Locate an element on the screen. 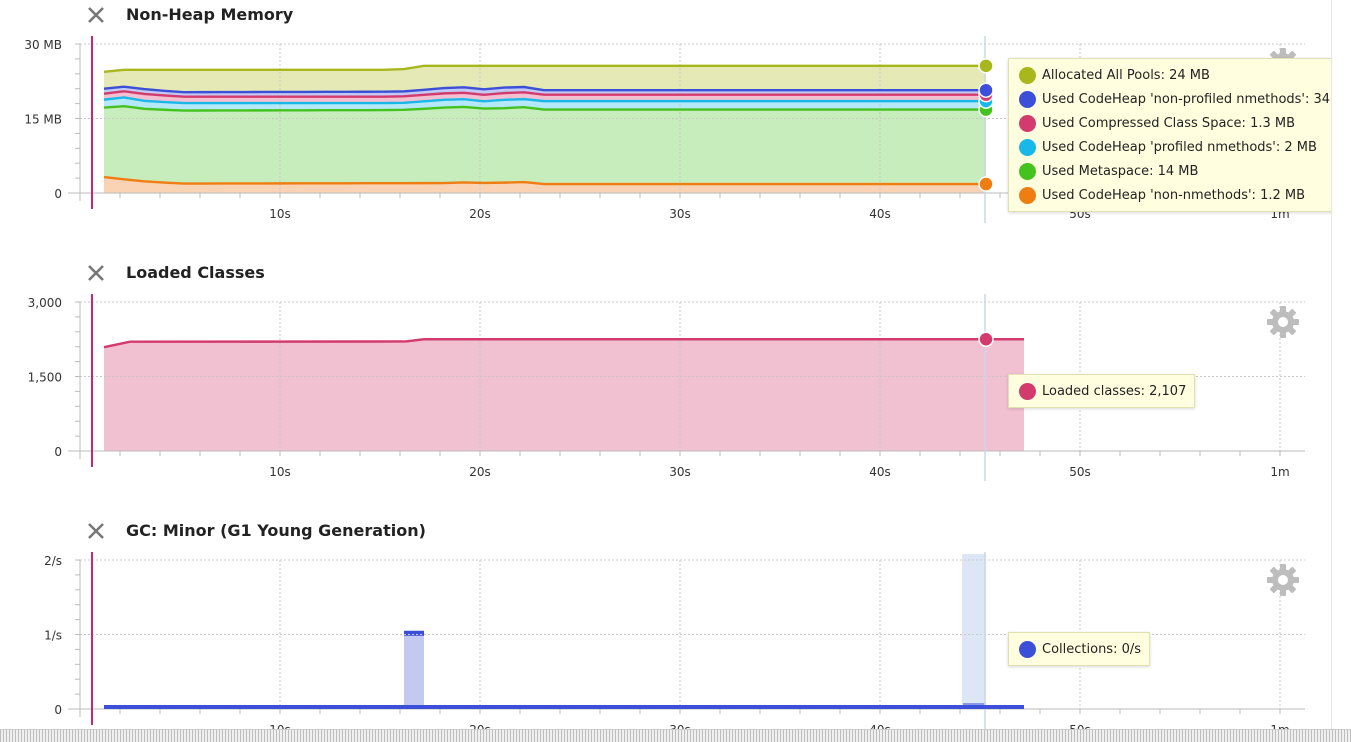 The width and height of the screenshot is (1351, 742). legend-item: Collections: 0/s is located at coordinates (1080, 649).